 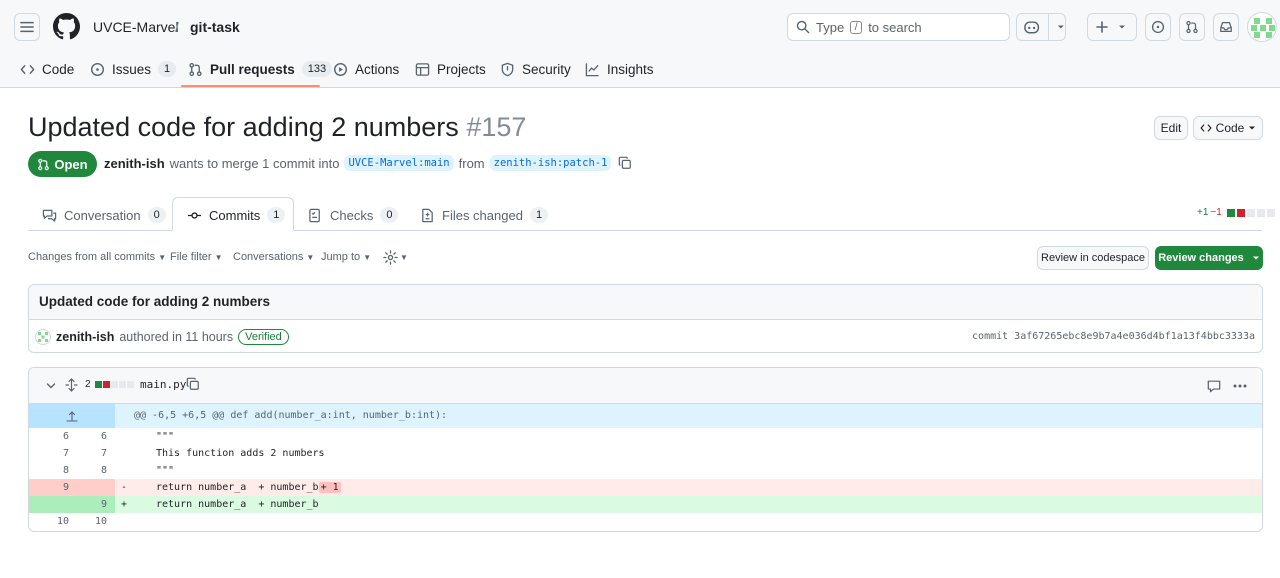 I want to click on old-line-number: 7, so click(x=49, y=453).